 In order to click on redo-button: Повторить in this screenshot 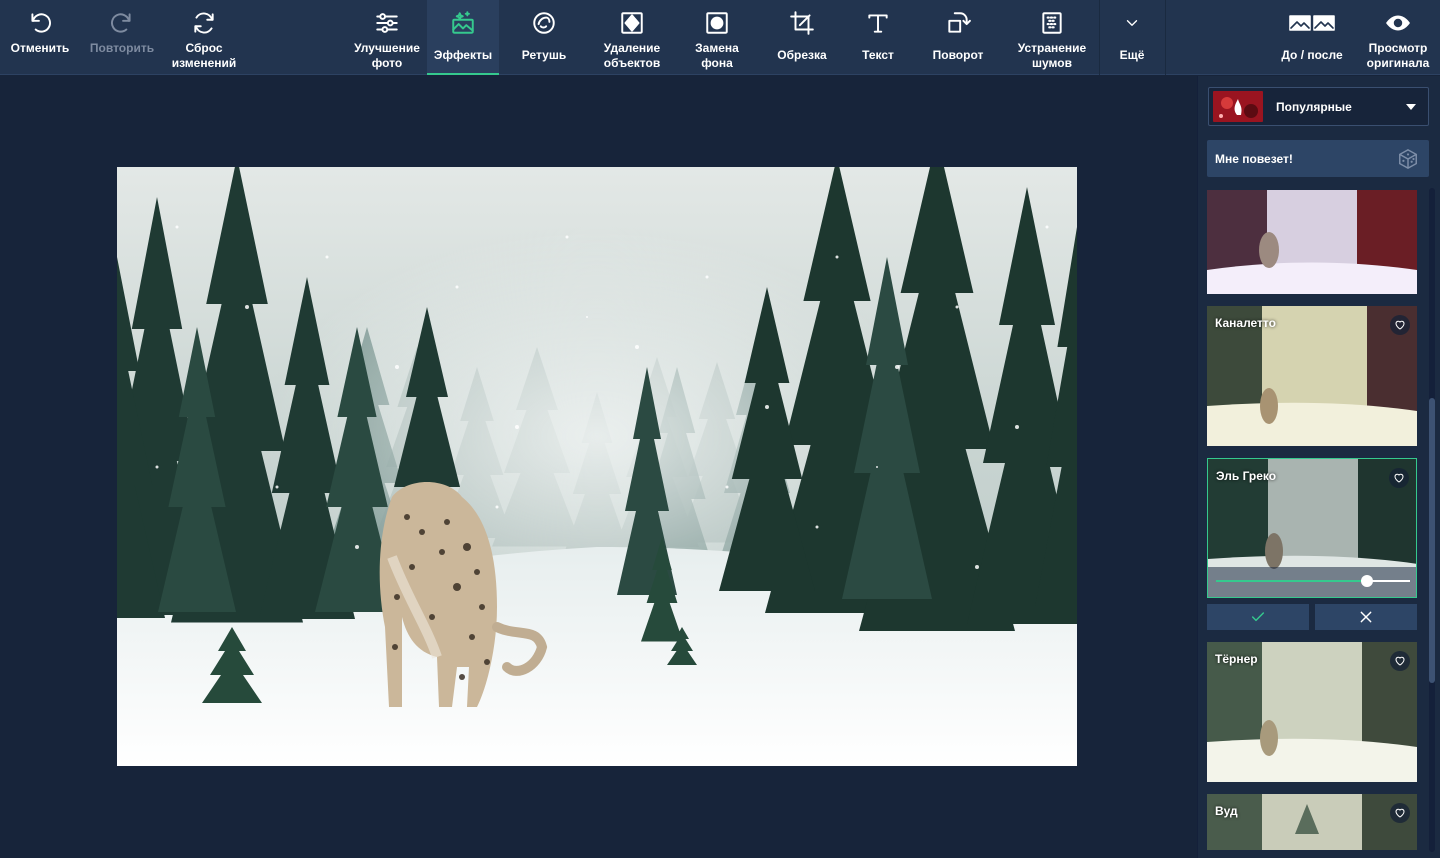, I will do `click(122, 37)`.